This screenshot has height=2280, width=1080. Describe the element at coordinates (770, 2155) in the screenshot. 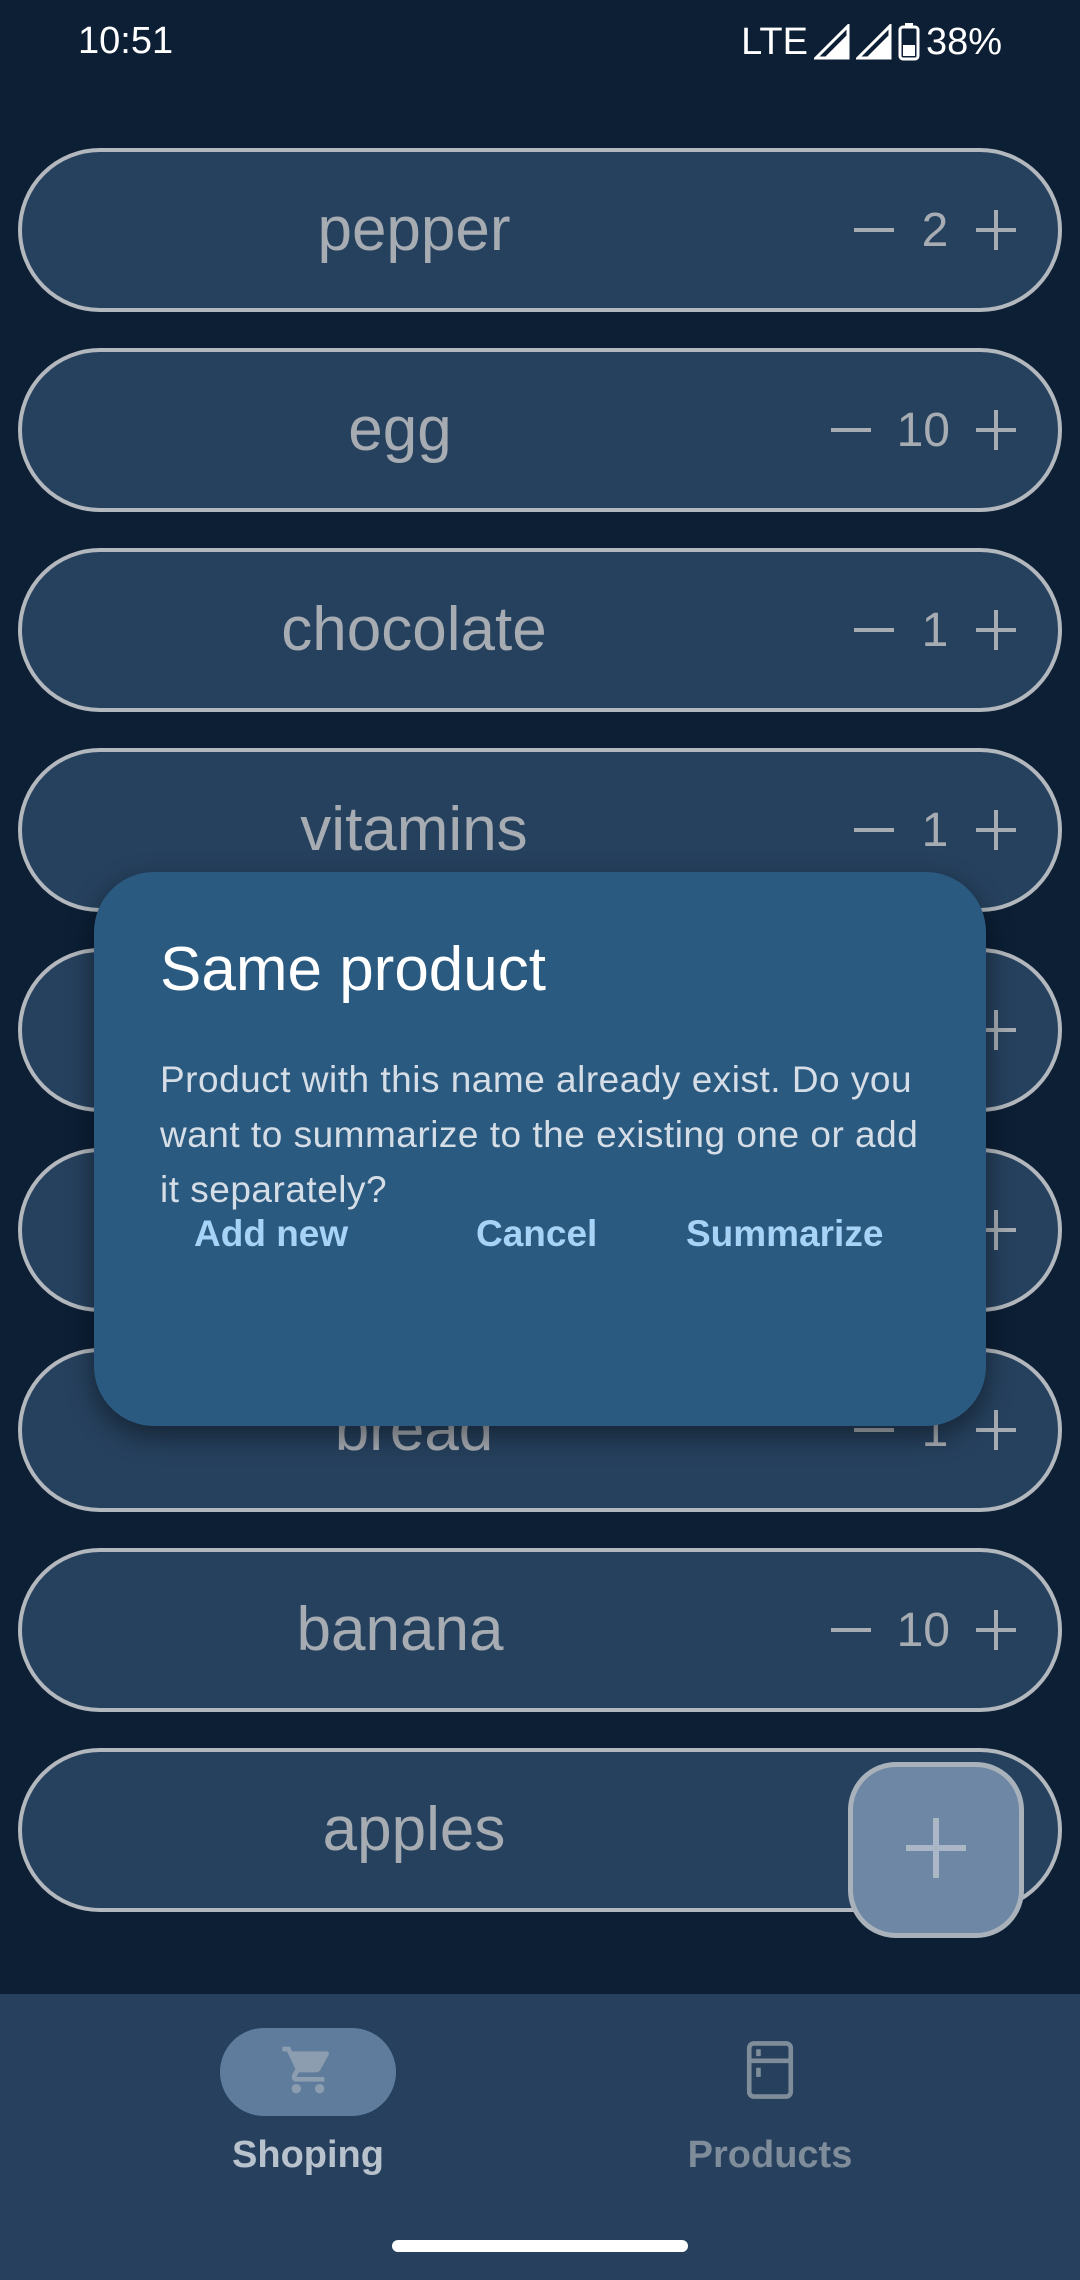

I see `nav-label-products: Products` at that location.